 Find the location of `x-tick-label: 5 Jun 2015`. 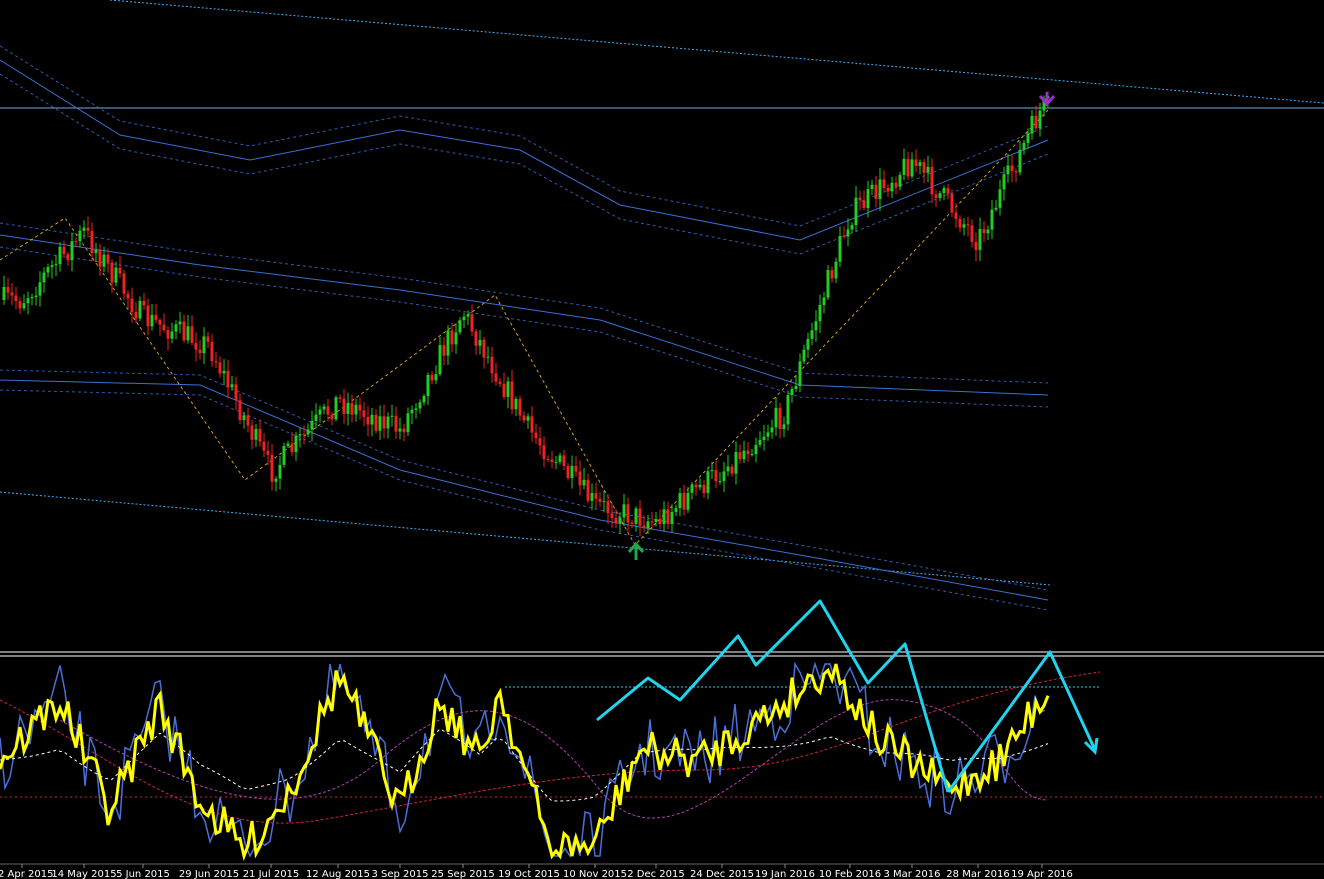

x-tick-label: 5 Jun 2015 is located at coordinates (143, 874).